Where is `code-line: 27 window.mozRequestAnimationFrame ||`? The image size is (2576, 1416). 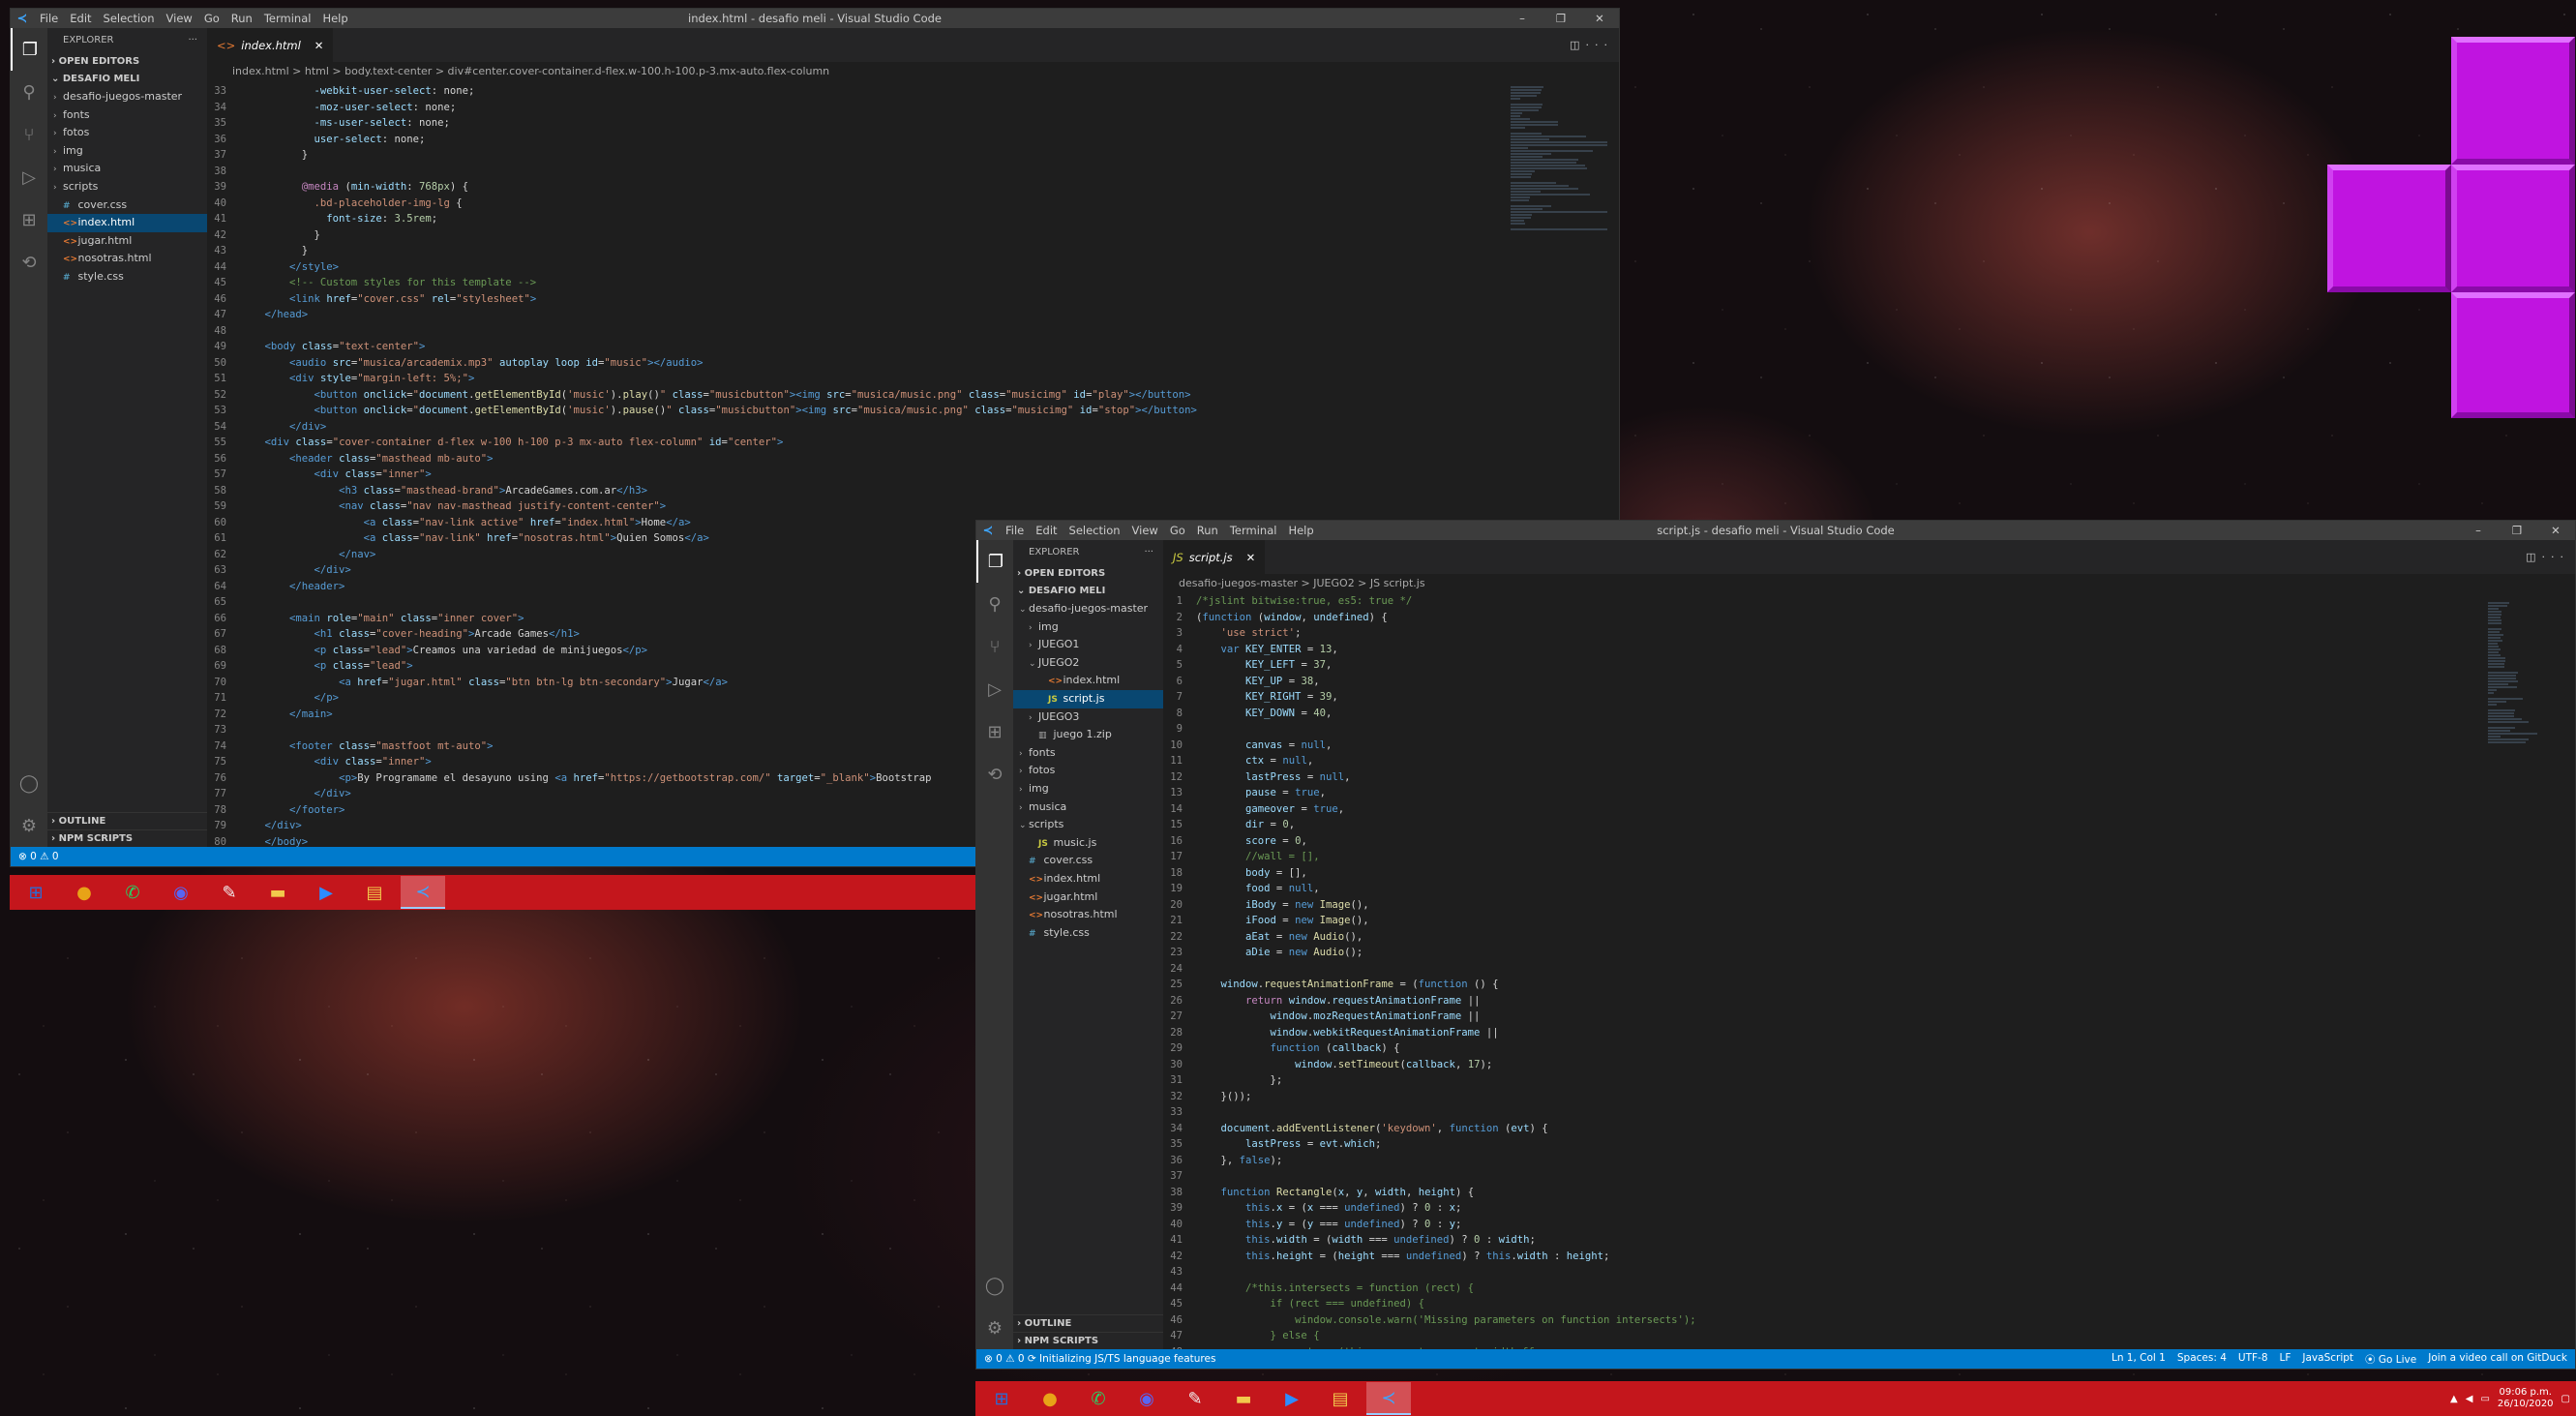 code-line: 27 window.mozRequestAnimationFrame || is located at coordinates (1869, 1017).